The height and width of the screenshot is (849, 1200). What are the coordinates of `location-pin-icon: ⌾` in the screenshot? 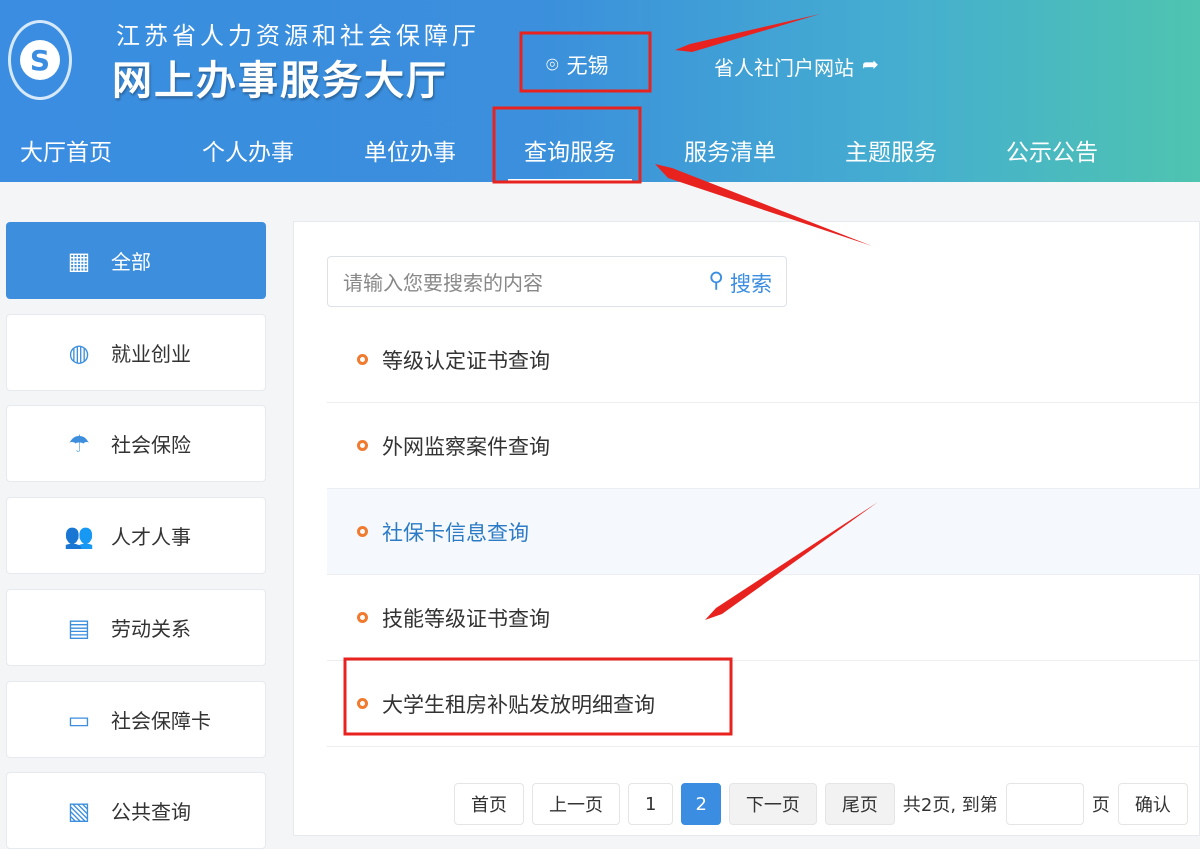 It's located at (552, 64).